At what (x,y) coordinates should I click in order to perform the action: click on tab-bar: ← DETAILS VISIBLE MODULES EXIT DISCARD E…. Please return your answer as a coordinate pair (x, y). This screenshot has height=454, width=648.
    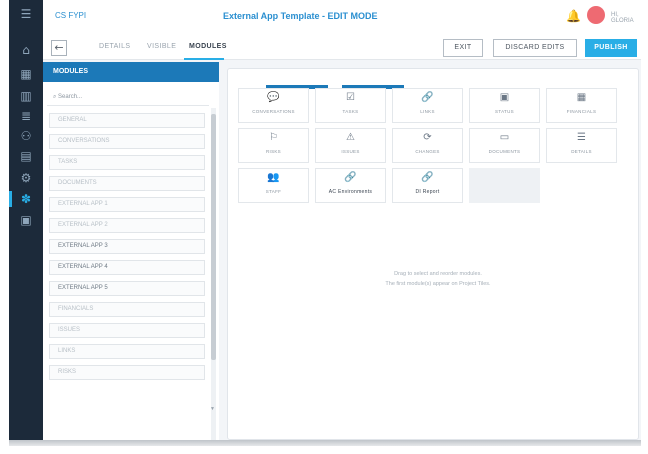
    Looking at the image, I should click on (342, 48).